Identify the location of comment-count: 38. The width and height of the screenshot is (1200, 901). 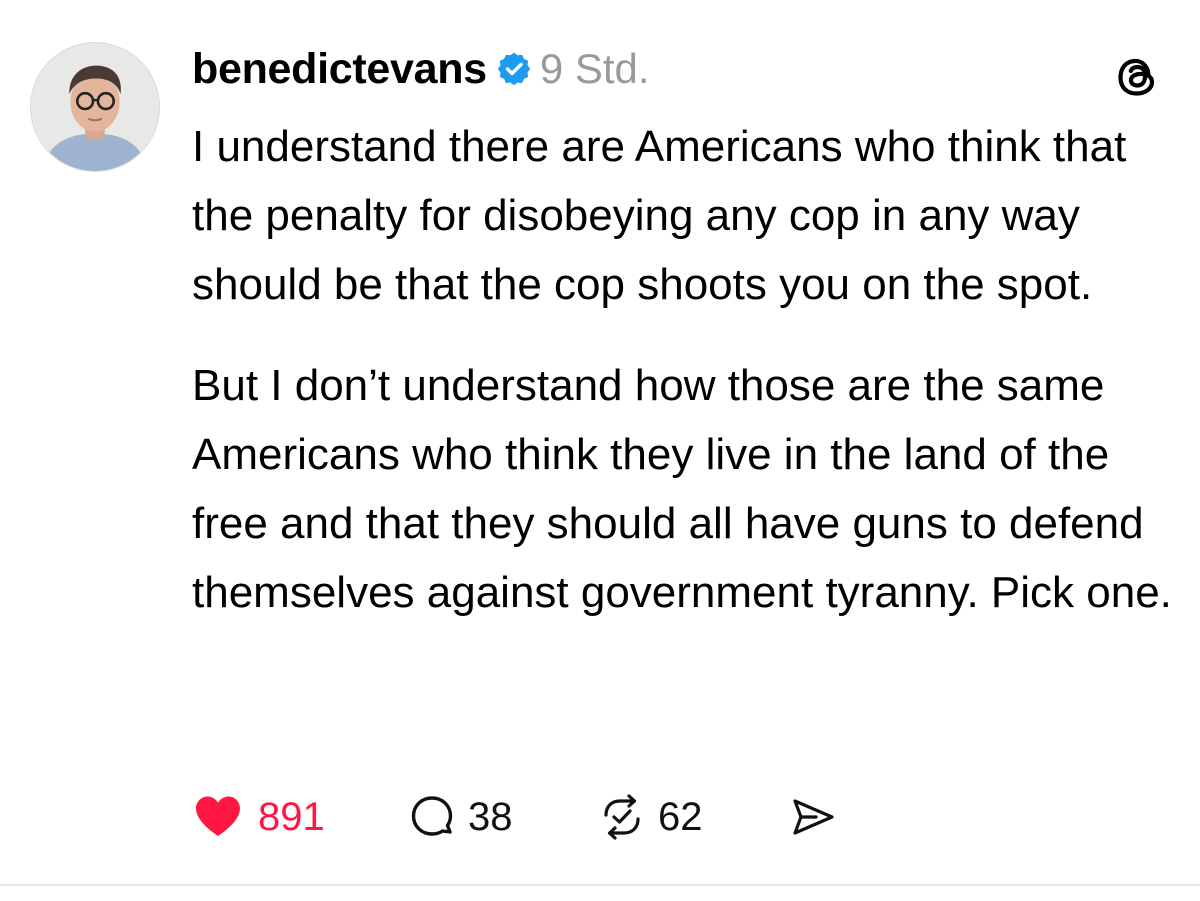
(490, 816).